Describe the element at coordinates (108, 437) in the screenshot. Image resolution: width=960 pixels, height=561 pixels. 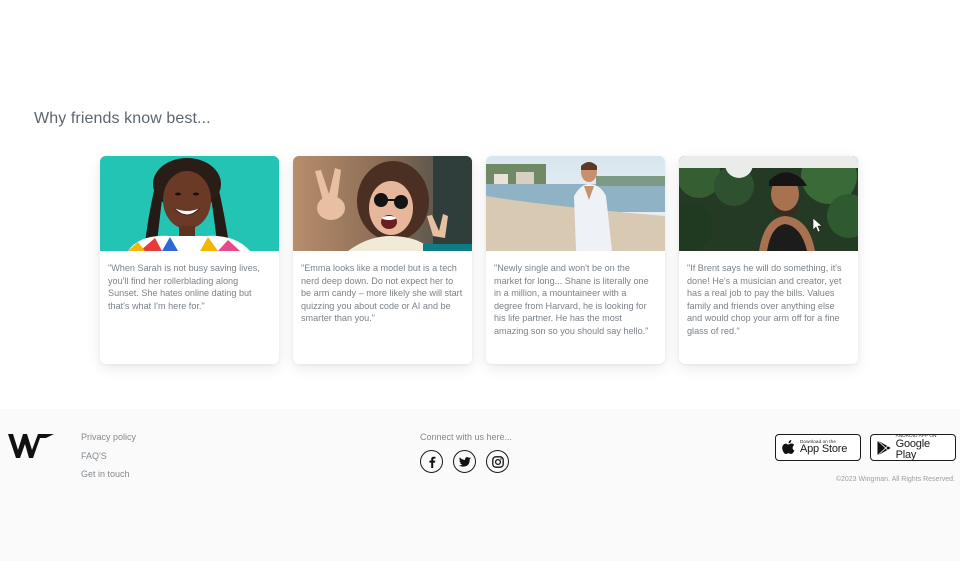
I see `privacy-policy-link: Privacy policy` at that location.